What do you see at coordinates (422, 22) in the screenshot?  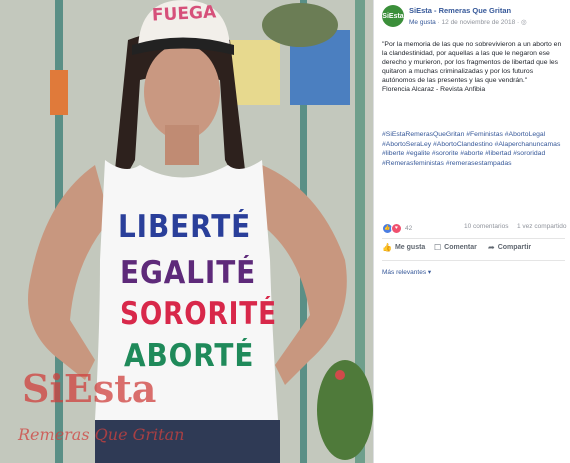 I see `page-like-link: Me gusta` at bounding box center [422, 22].